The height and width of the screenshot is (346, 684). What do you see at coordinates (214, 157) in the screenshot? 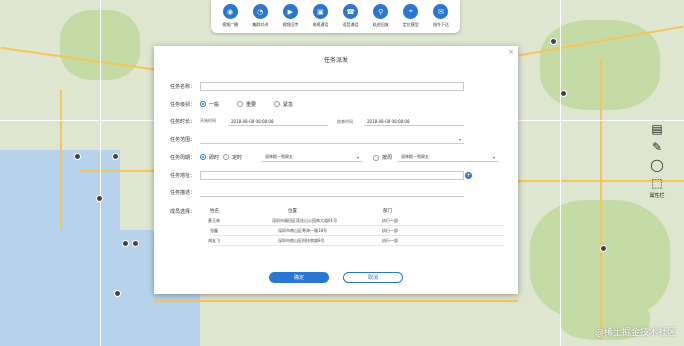
I see `type-instant-label: 即时` at bounding box center [214, 157].